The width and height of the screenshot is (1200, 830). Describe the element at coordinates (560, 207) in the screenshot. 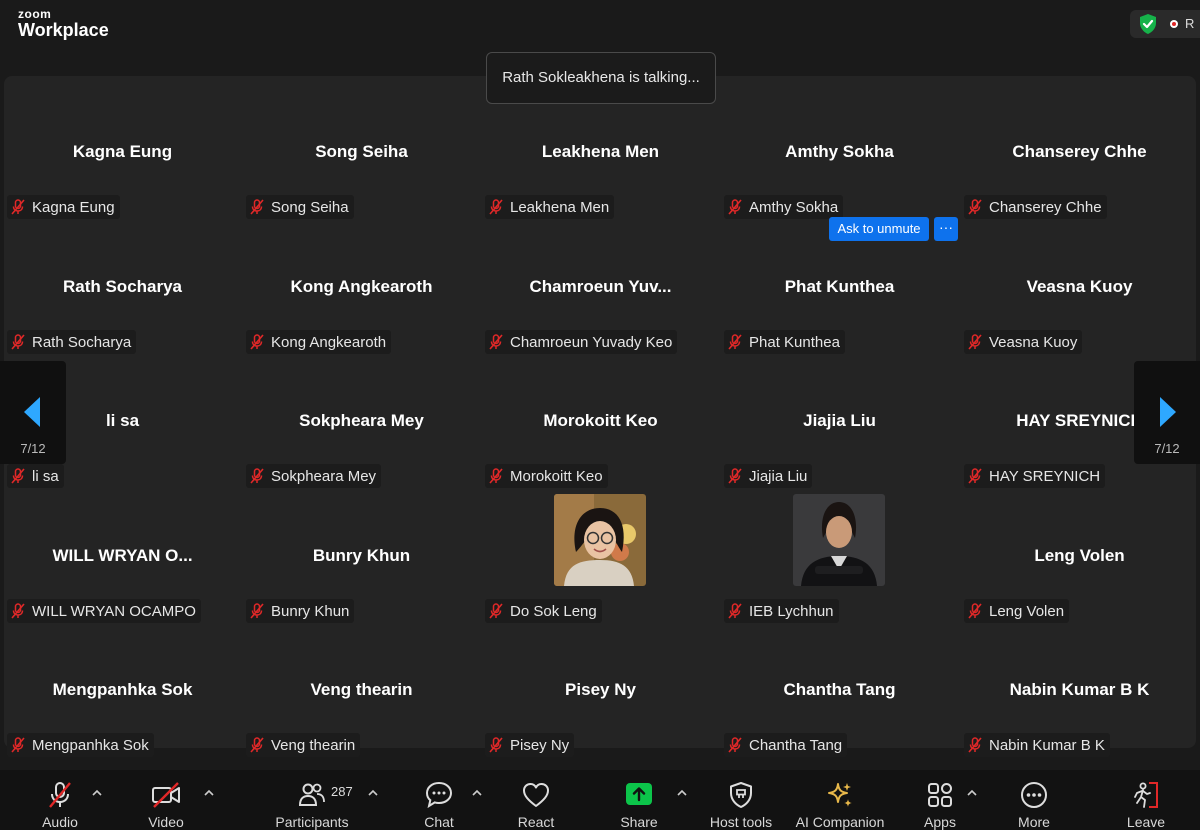

I see `participant-name: Leakhena Men` at that location.